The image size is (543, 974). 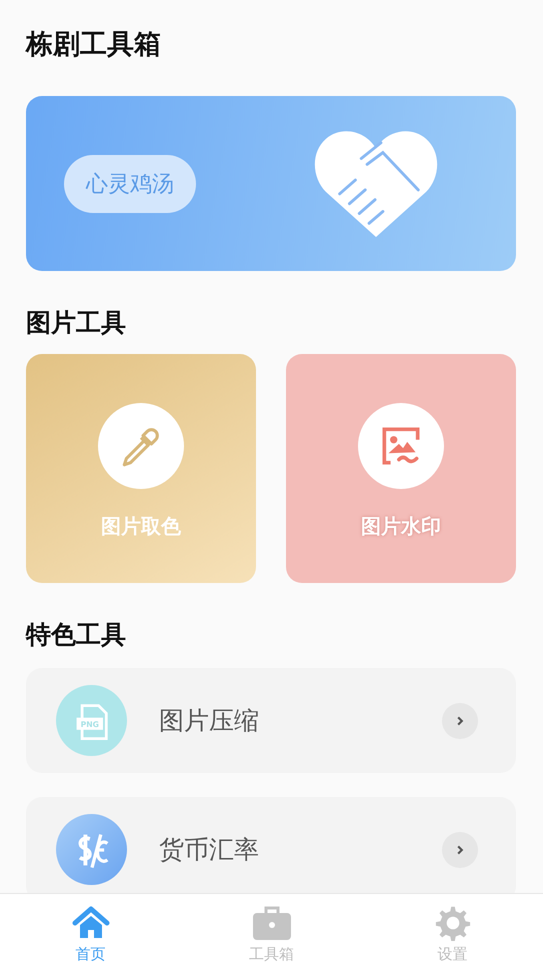 I want to click on tab-item: 设置, so click(x=452, y=934).